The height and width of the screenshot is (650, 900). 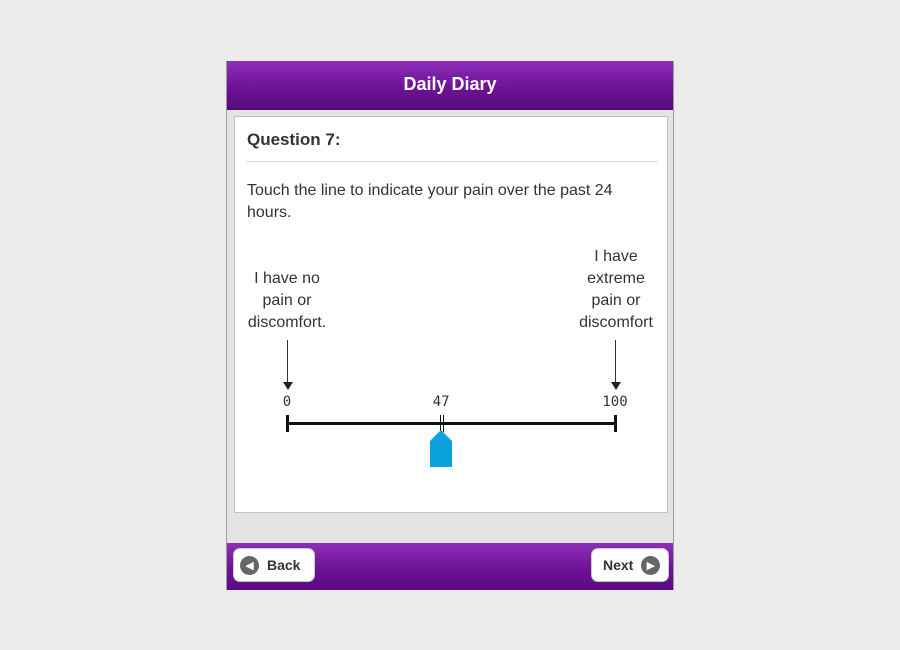 I want to click on slider-handle, so click(x=441, y=448).